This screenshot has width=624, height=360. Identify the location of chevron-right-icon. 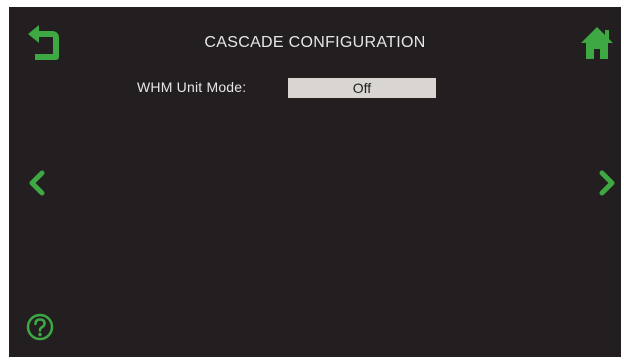
(607, 183).